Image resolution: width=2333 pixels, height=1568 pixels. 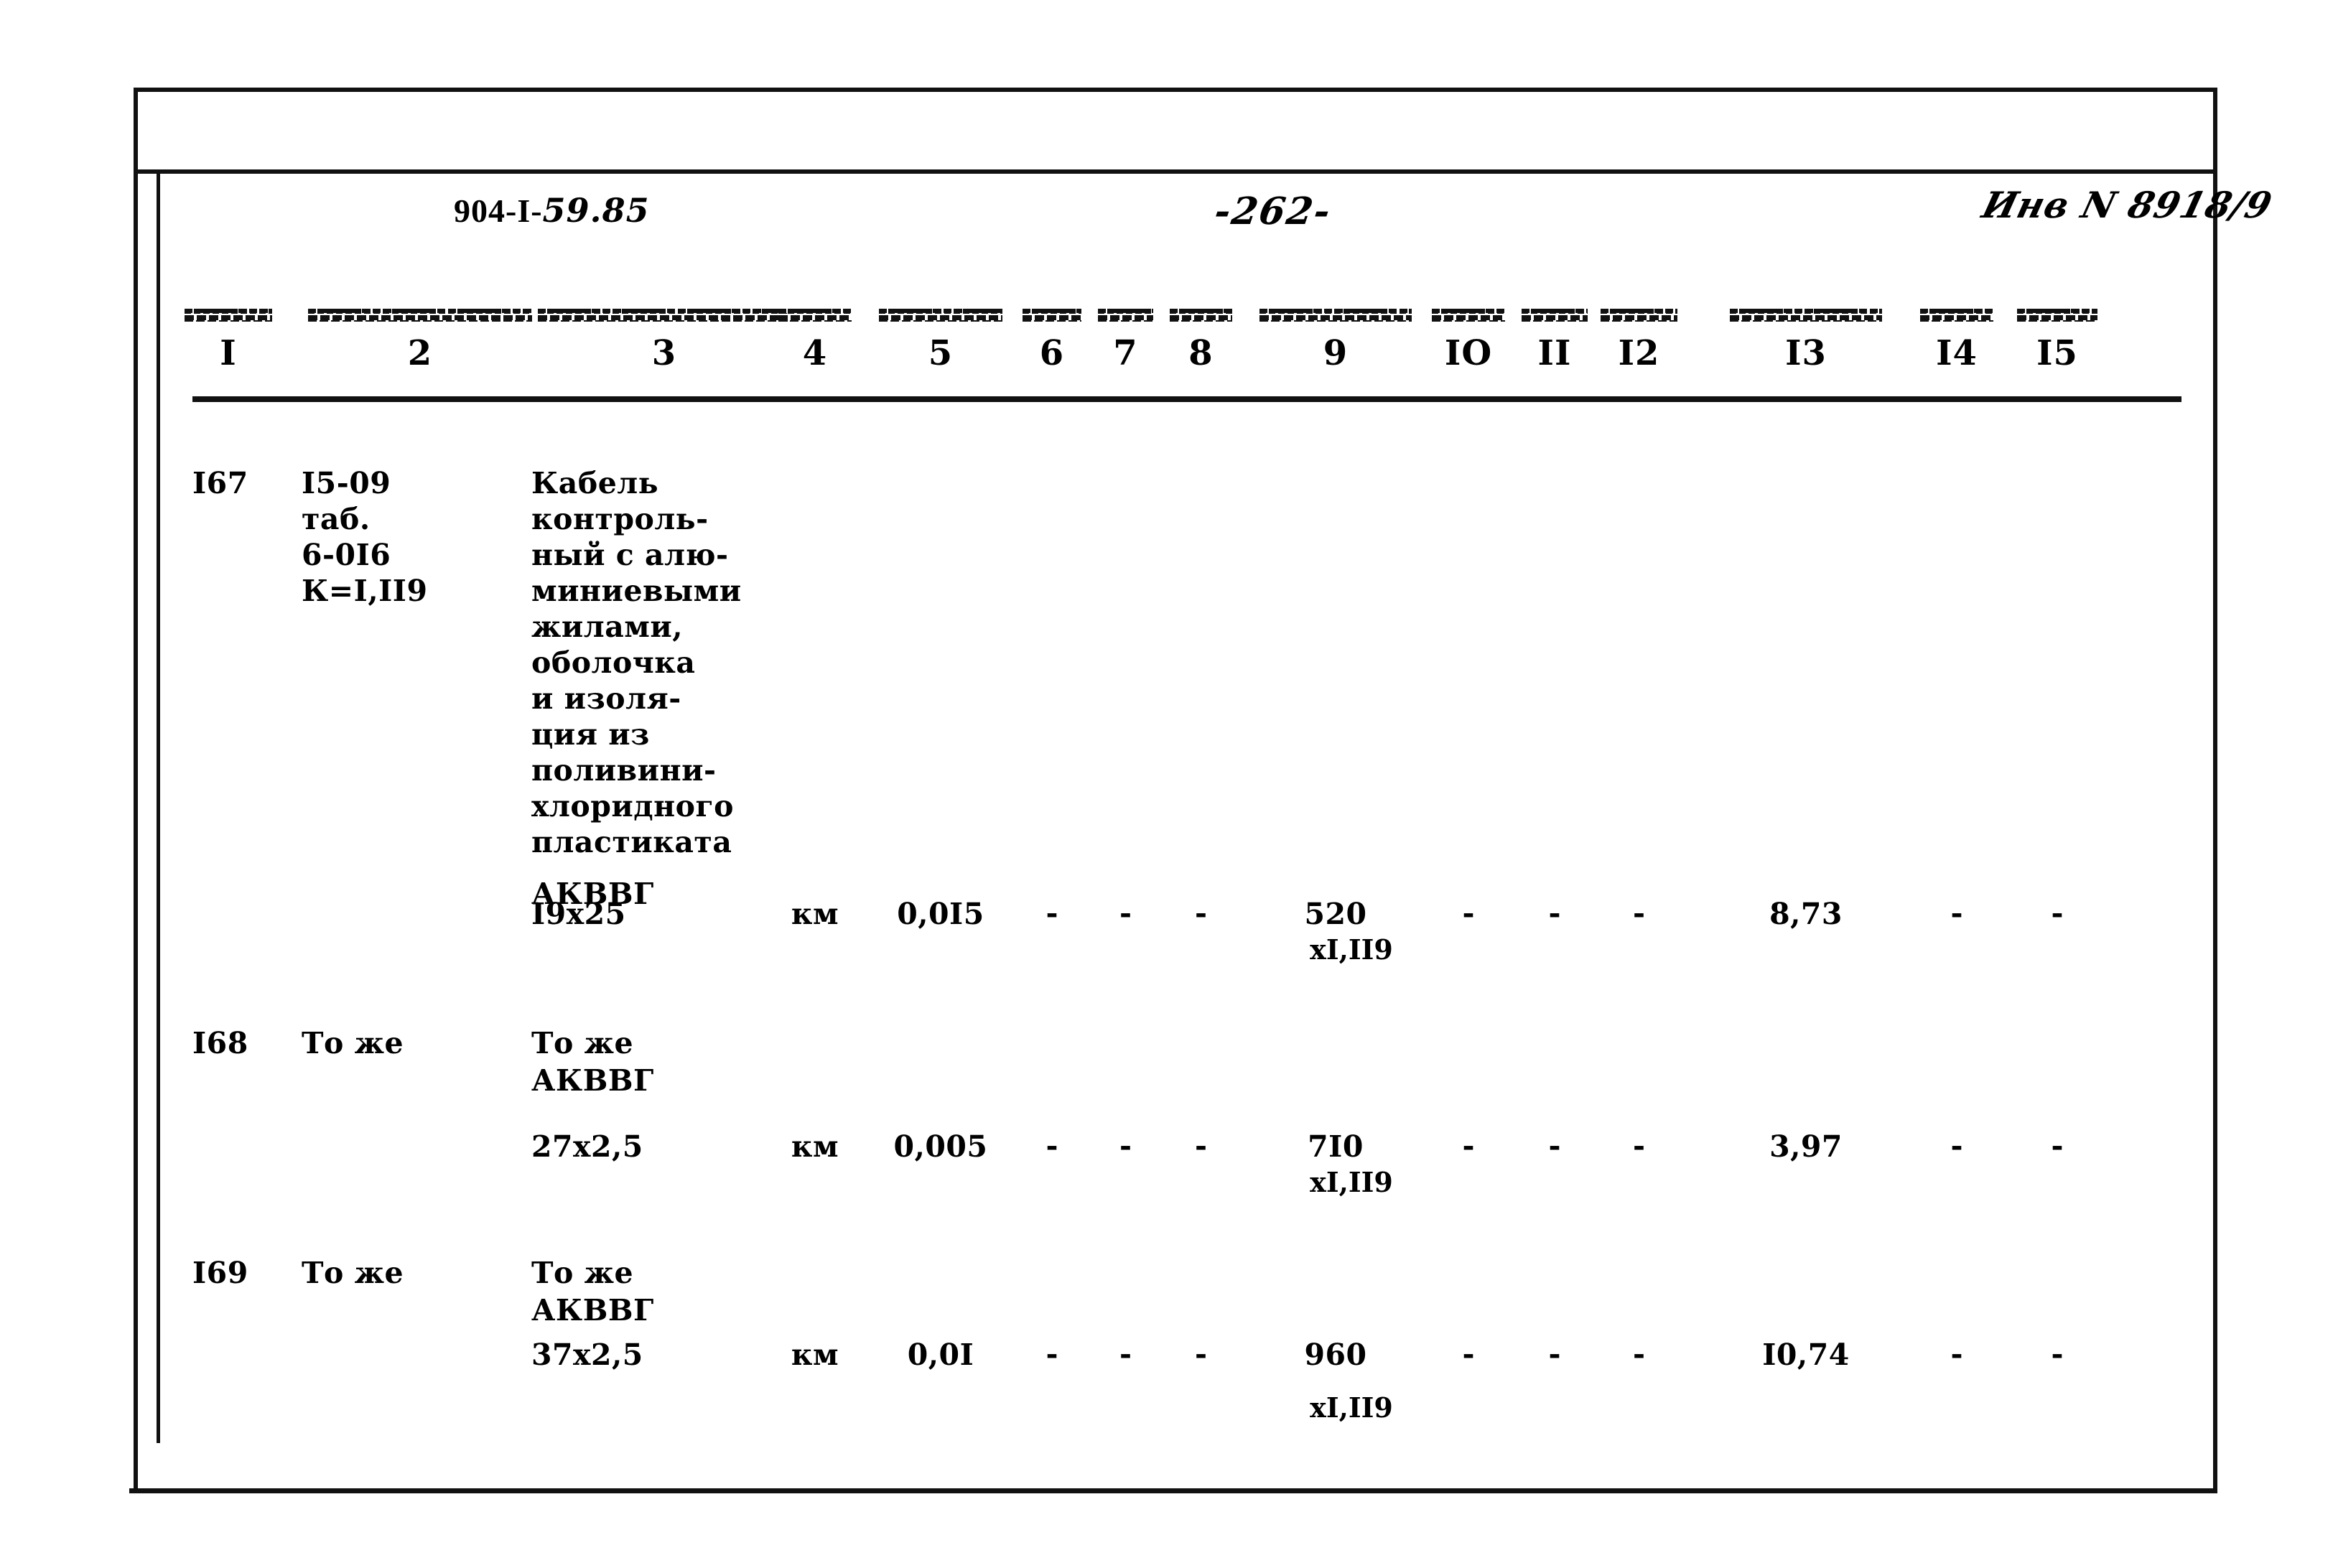 I want to click on page-header: 904-I-59.85 -262- Инв N 8918/9, so click(x=1207, y=162).